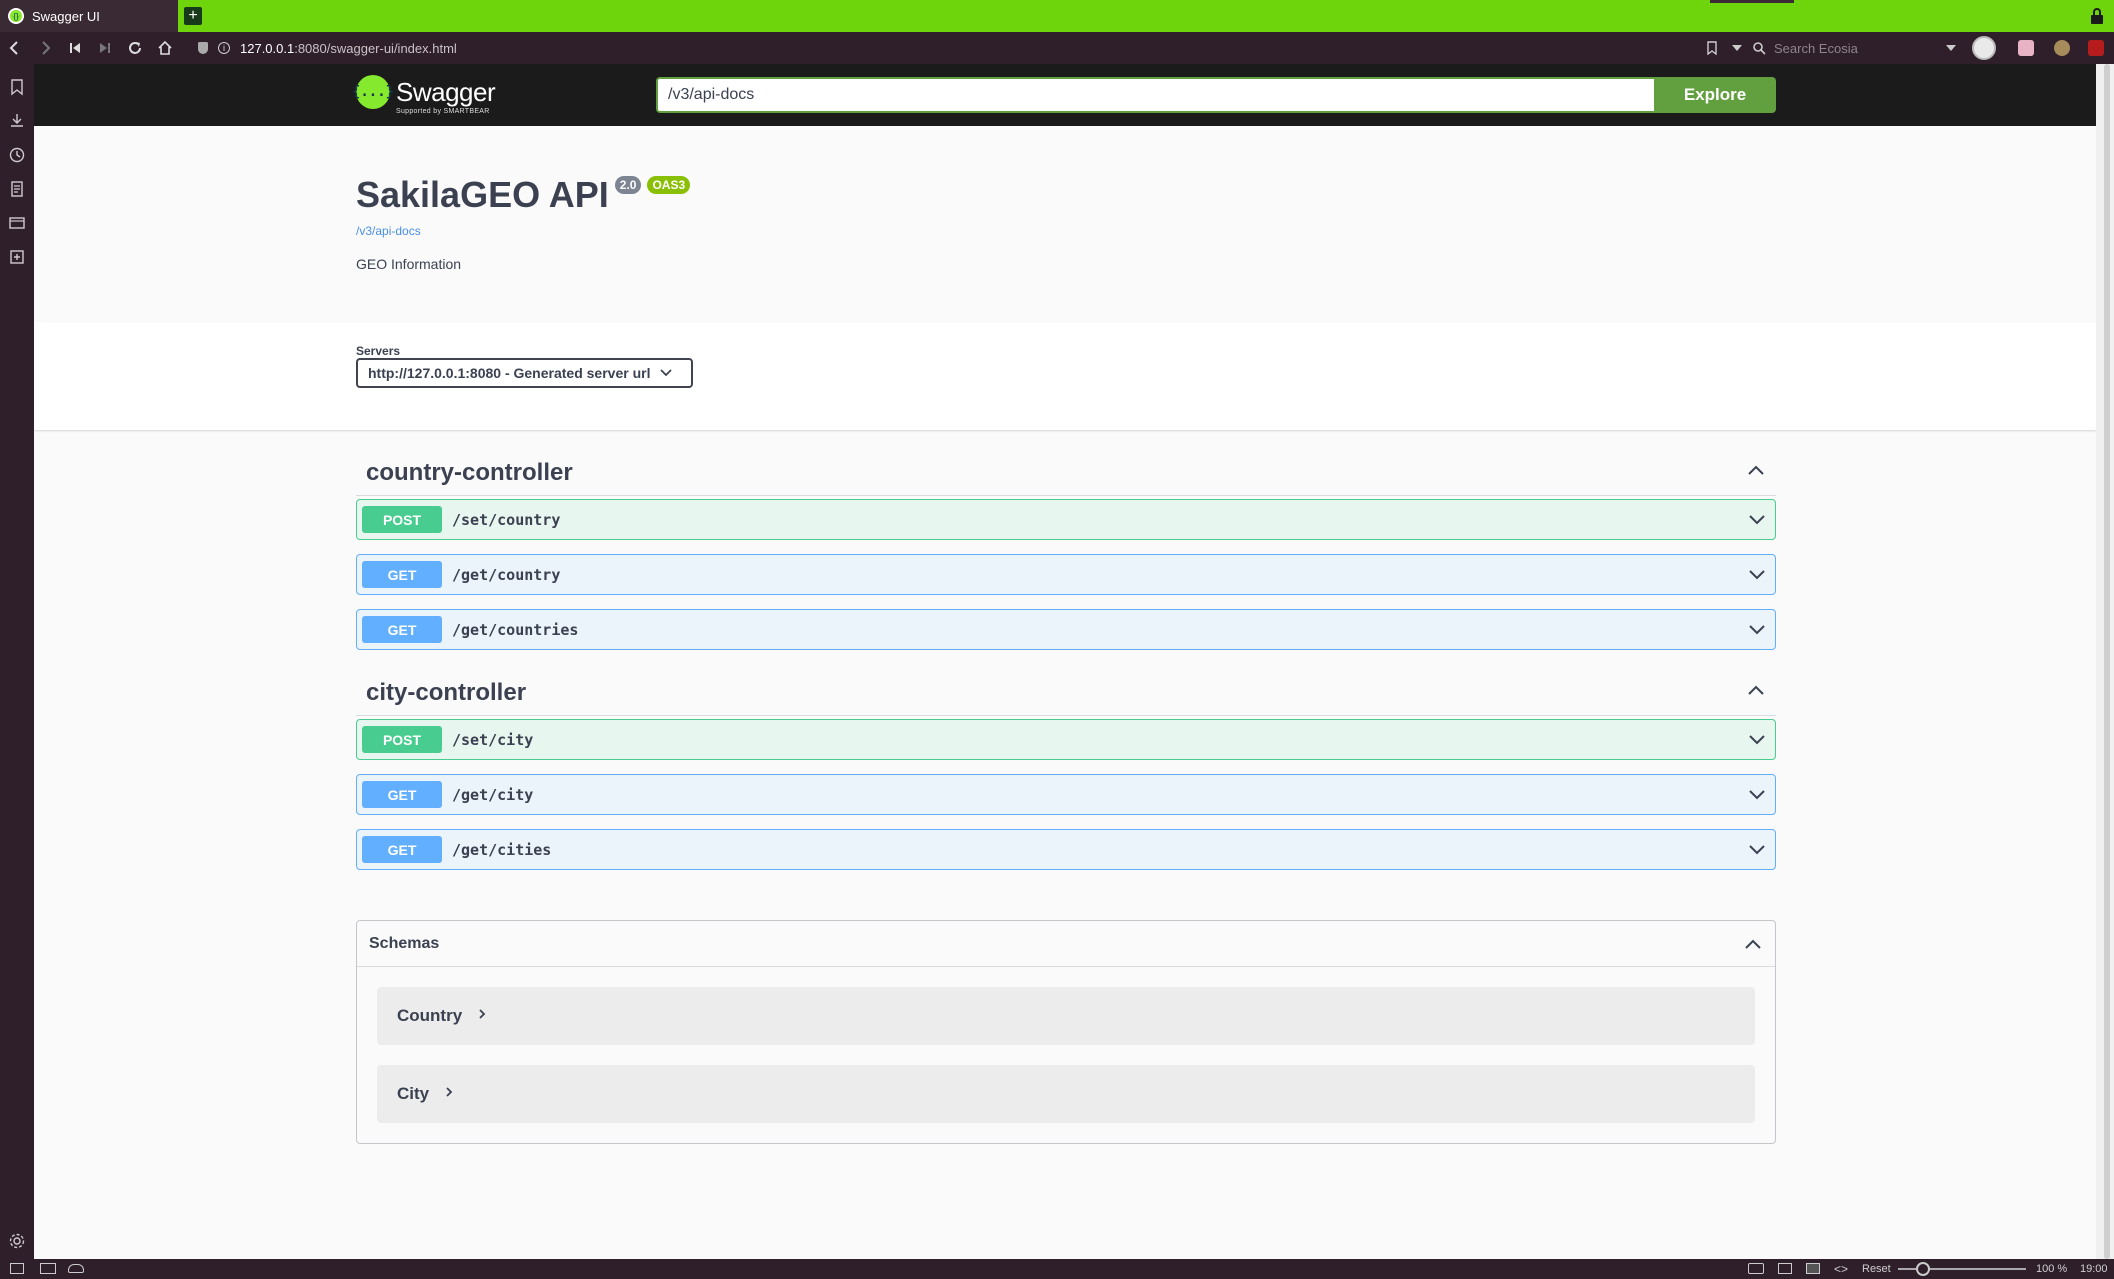 This screenshot has width=2114, height=1279. I want to click on profile-avatar, so click(1984, 48).